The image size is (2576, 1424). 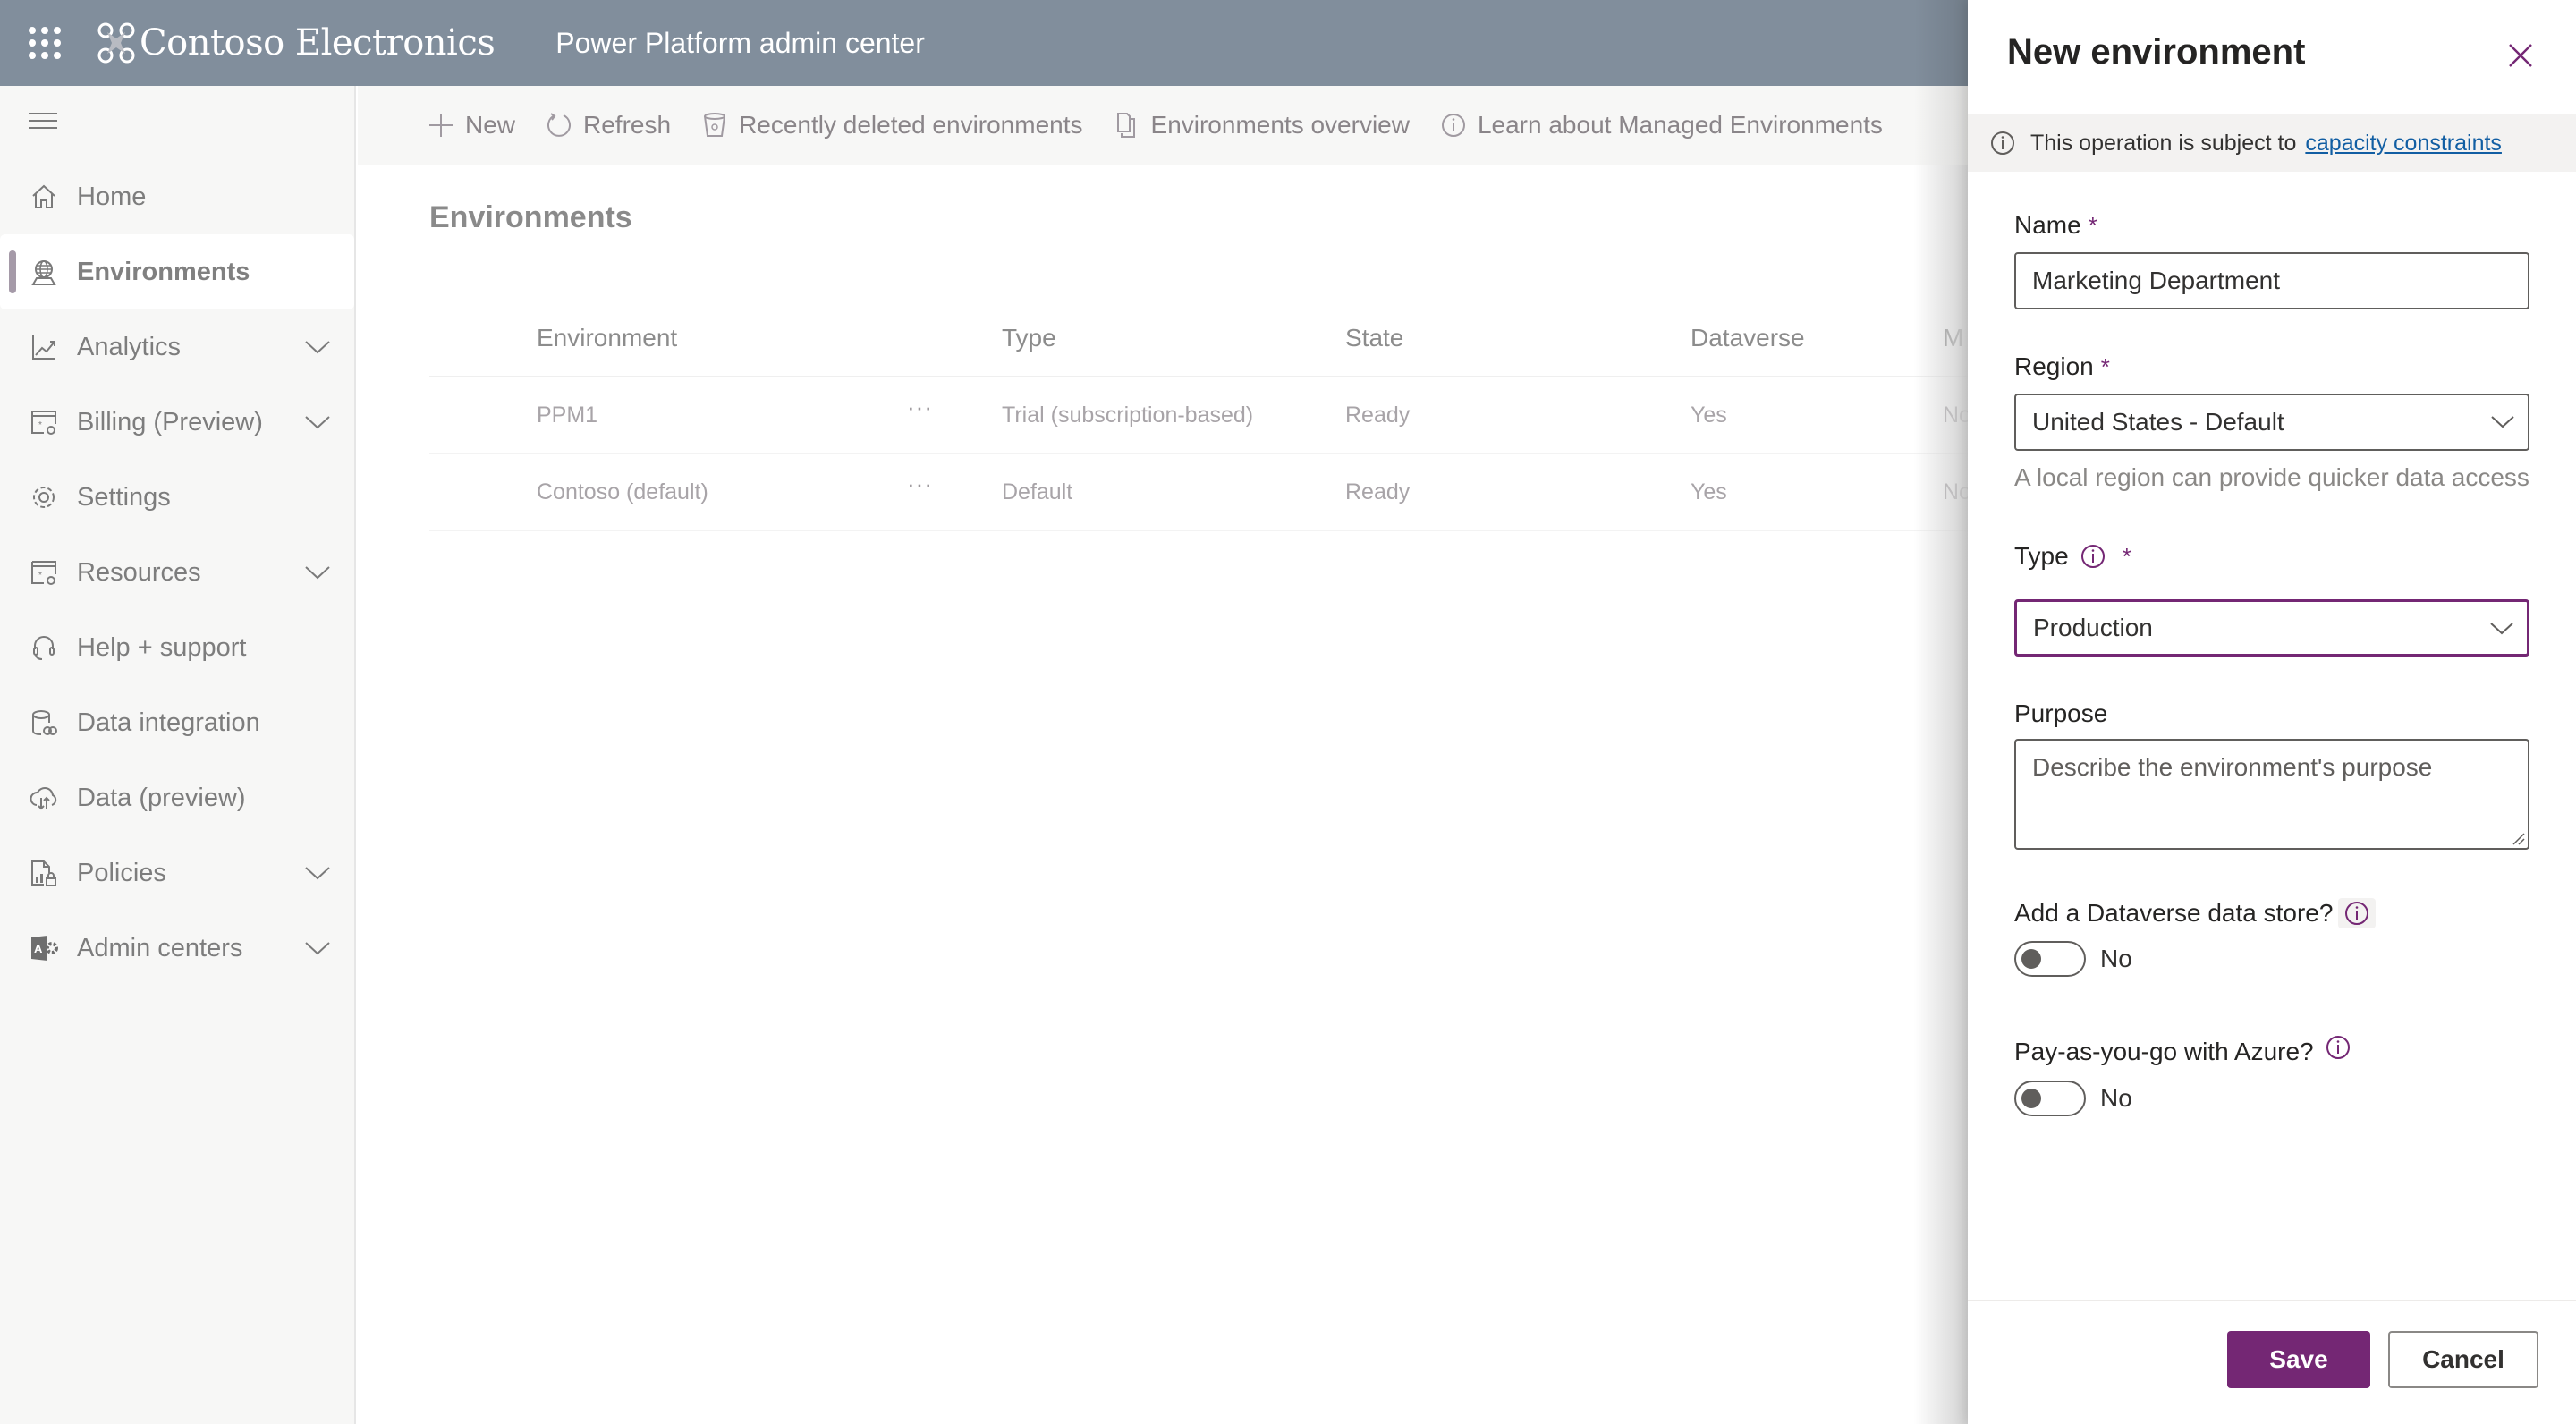 I want to click on cloud-sync-icon, so click(x=44, y=798).